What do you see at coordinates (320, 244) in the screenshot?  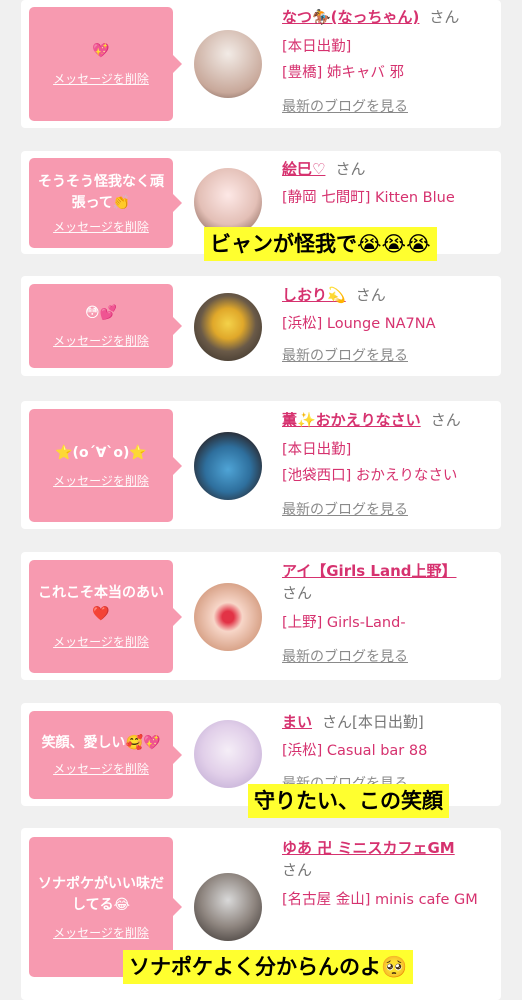 I see `caption-overlay: ビャンが怪我で😭😭😭` at bounding box center [320, 244].